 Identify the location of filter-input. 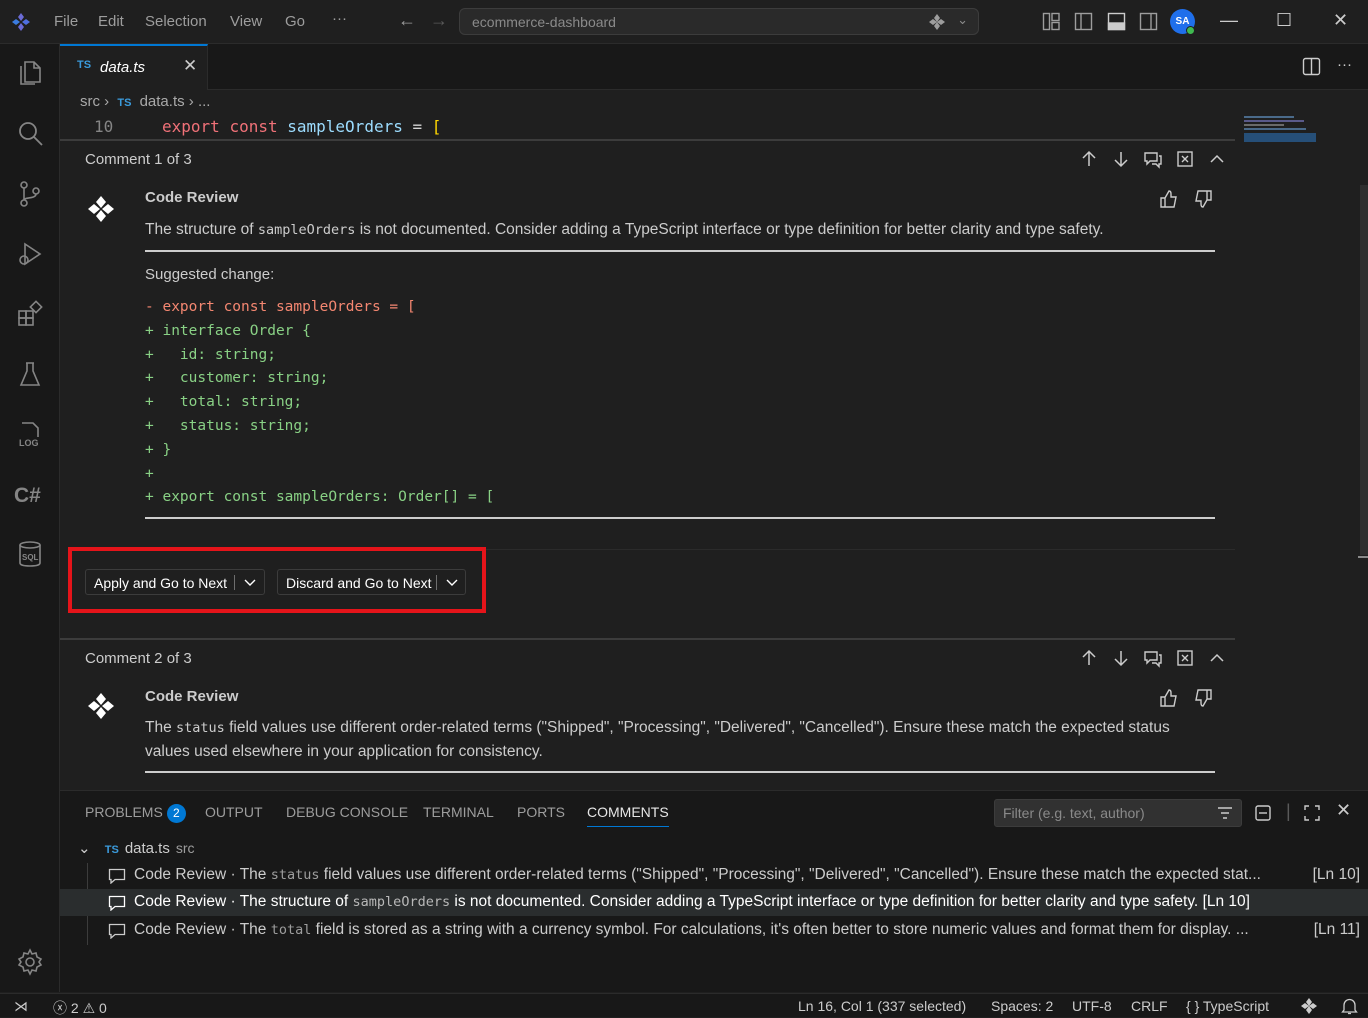
(1100, 813).